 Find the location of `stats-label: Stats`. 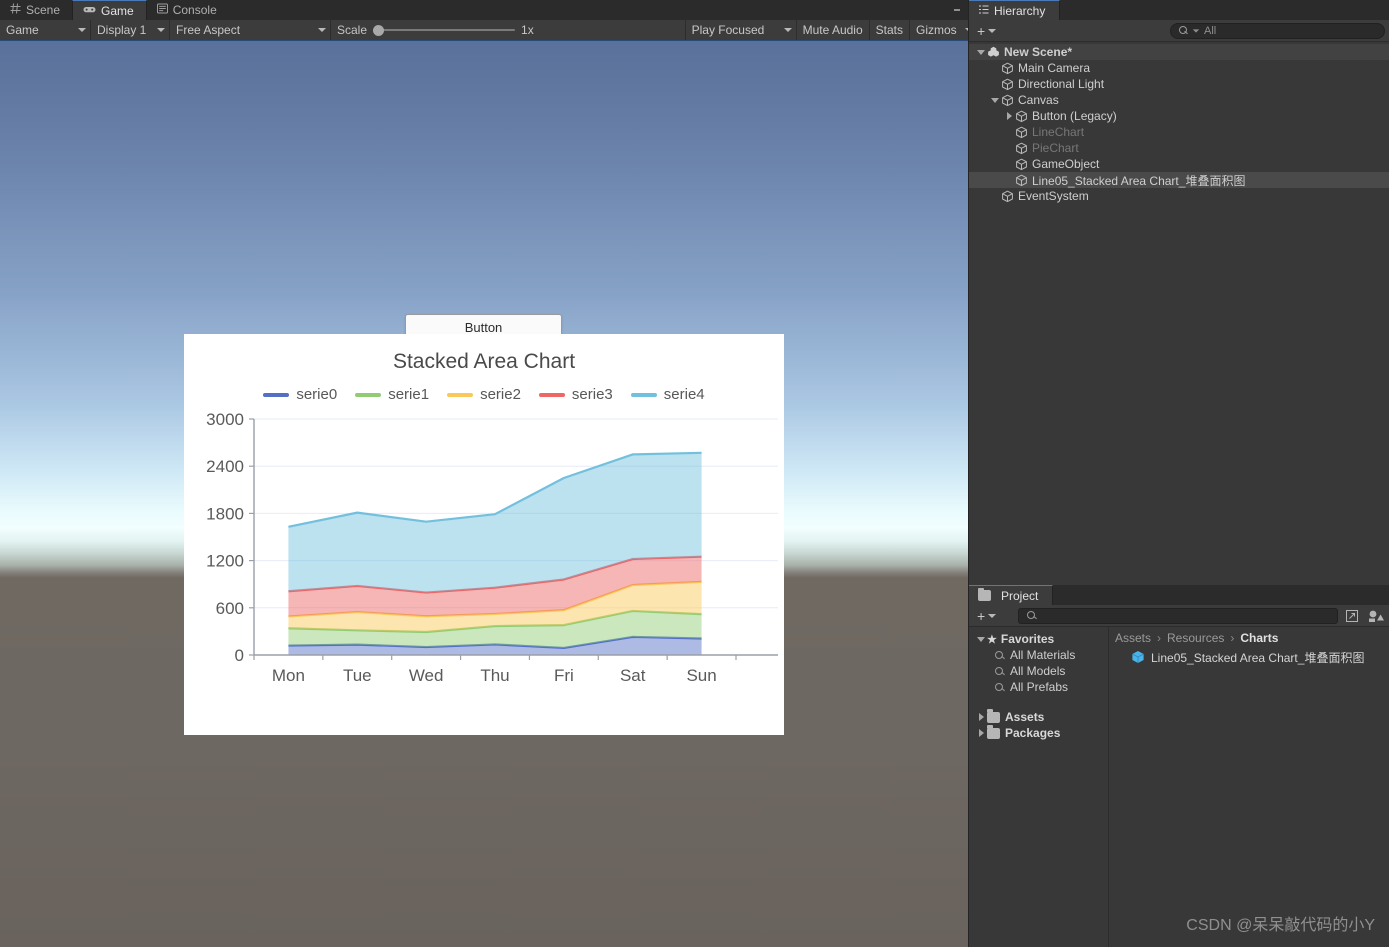

stats-label: Stats is located at coordinates (889, 30).